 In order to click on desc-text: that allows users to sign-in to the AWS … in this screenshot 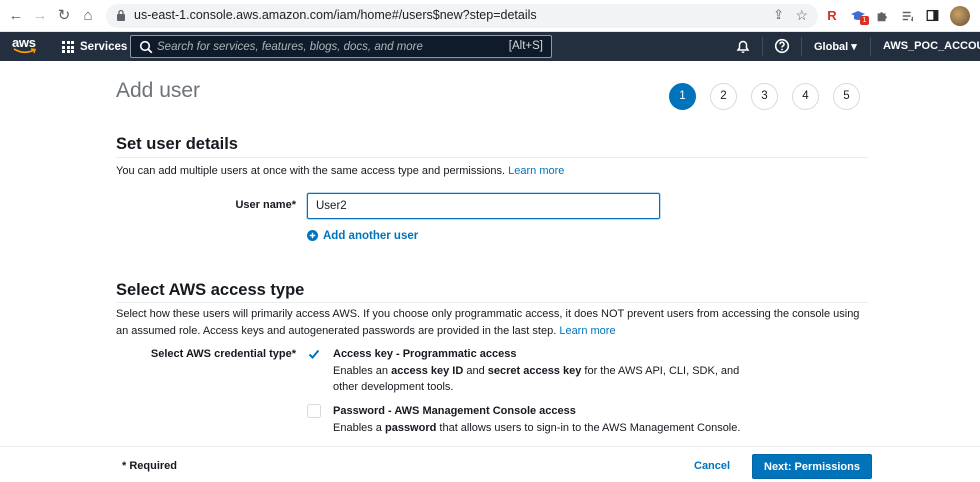, I will do `click(588, 428)`.